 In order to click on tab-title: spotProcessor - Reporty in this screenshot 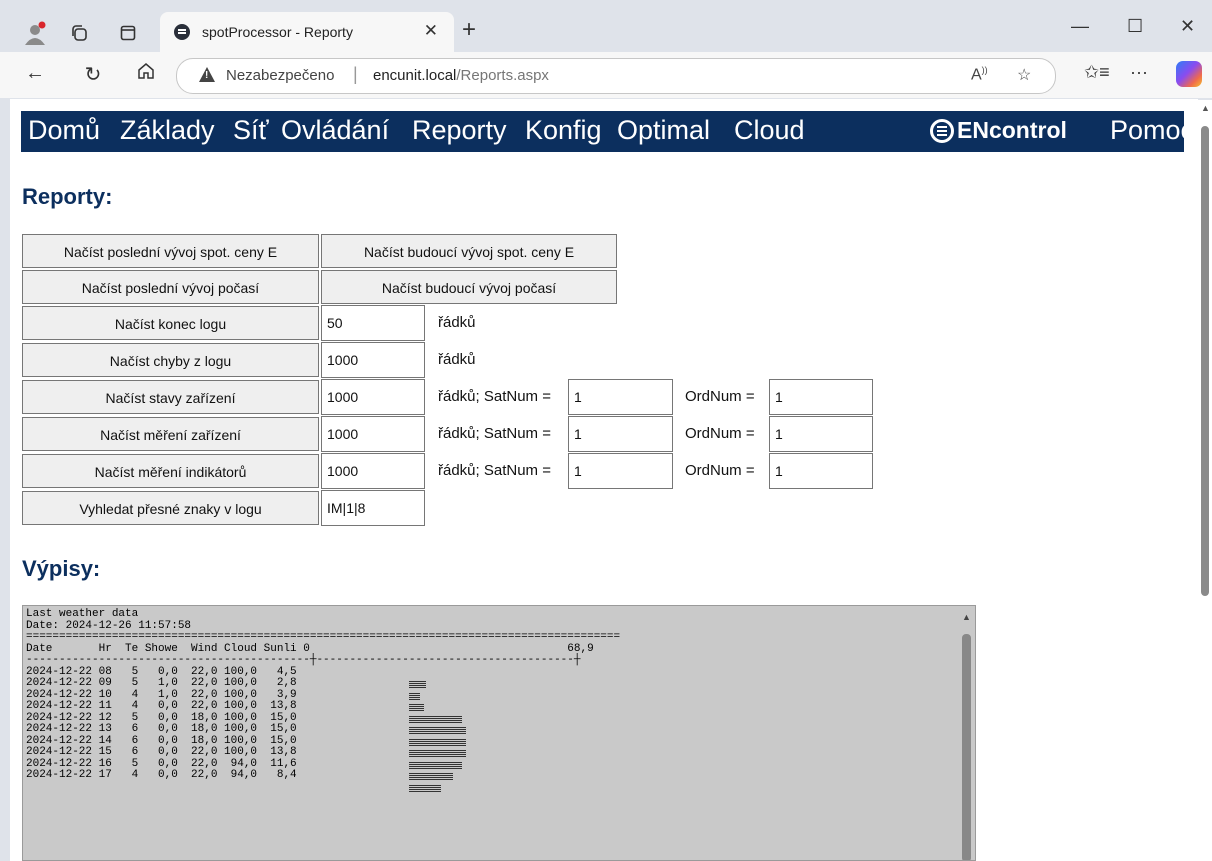, I will do `click(277, 32)`.